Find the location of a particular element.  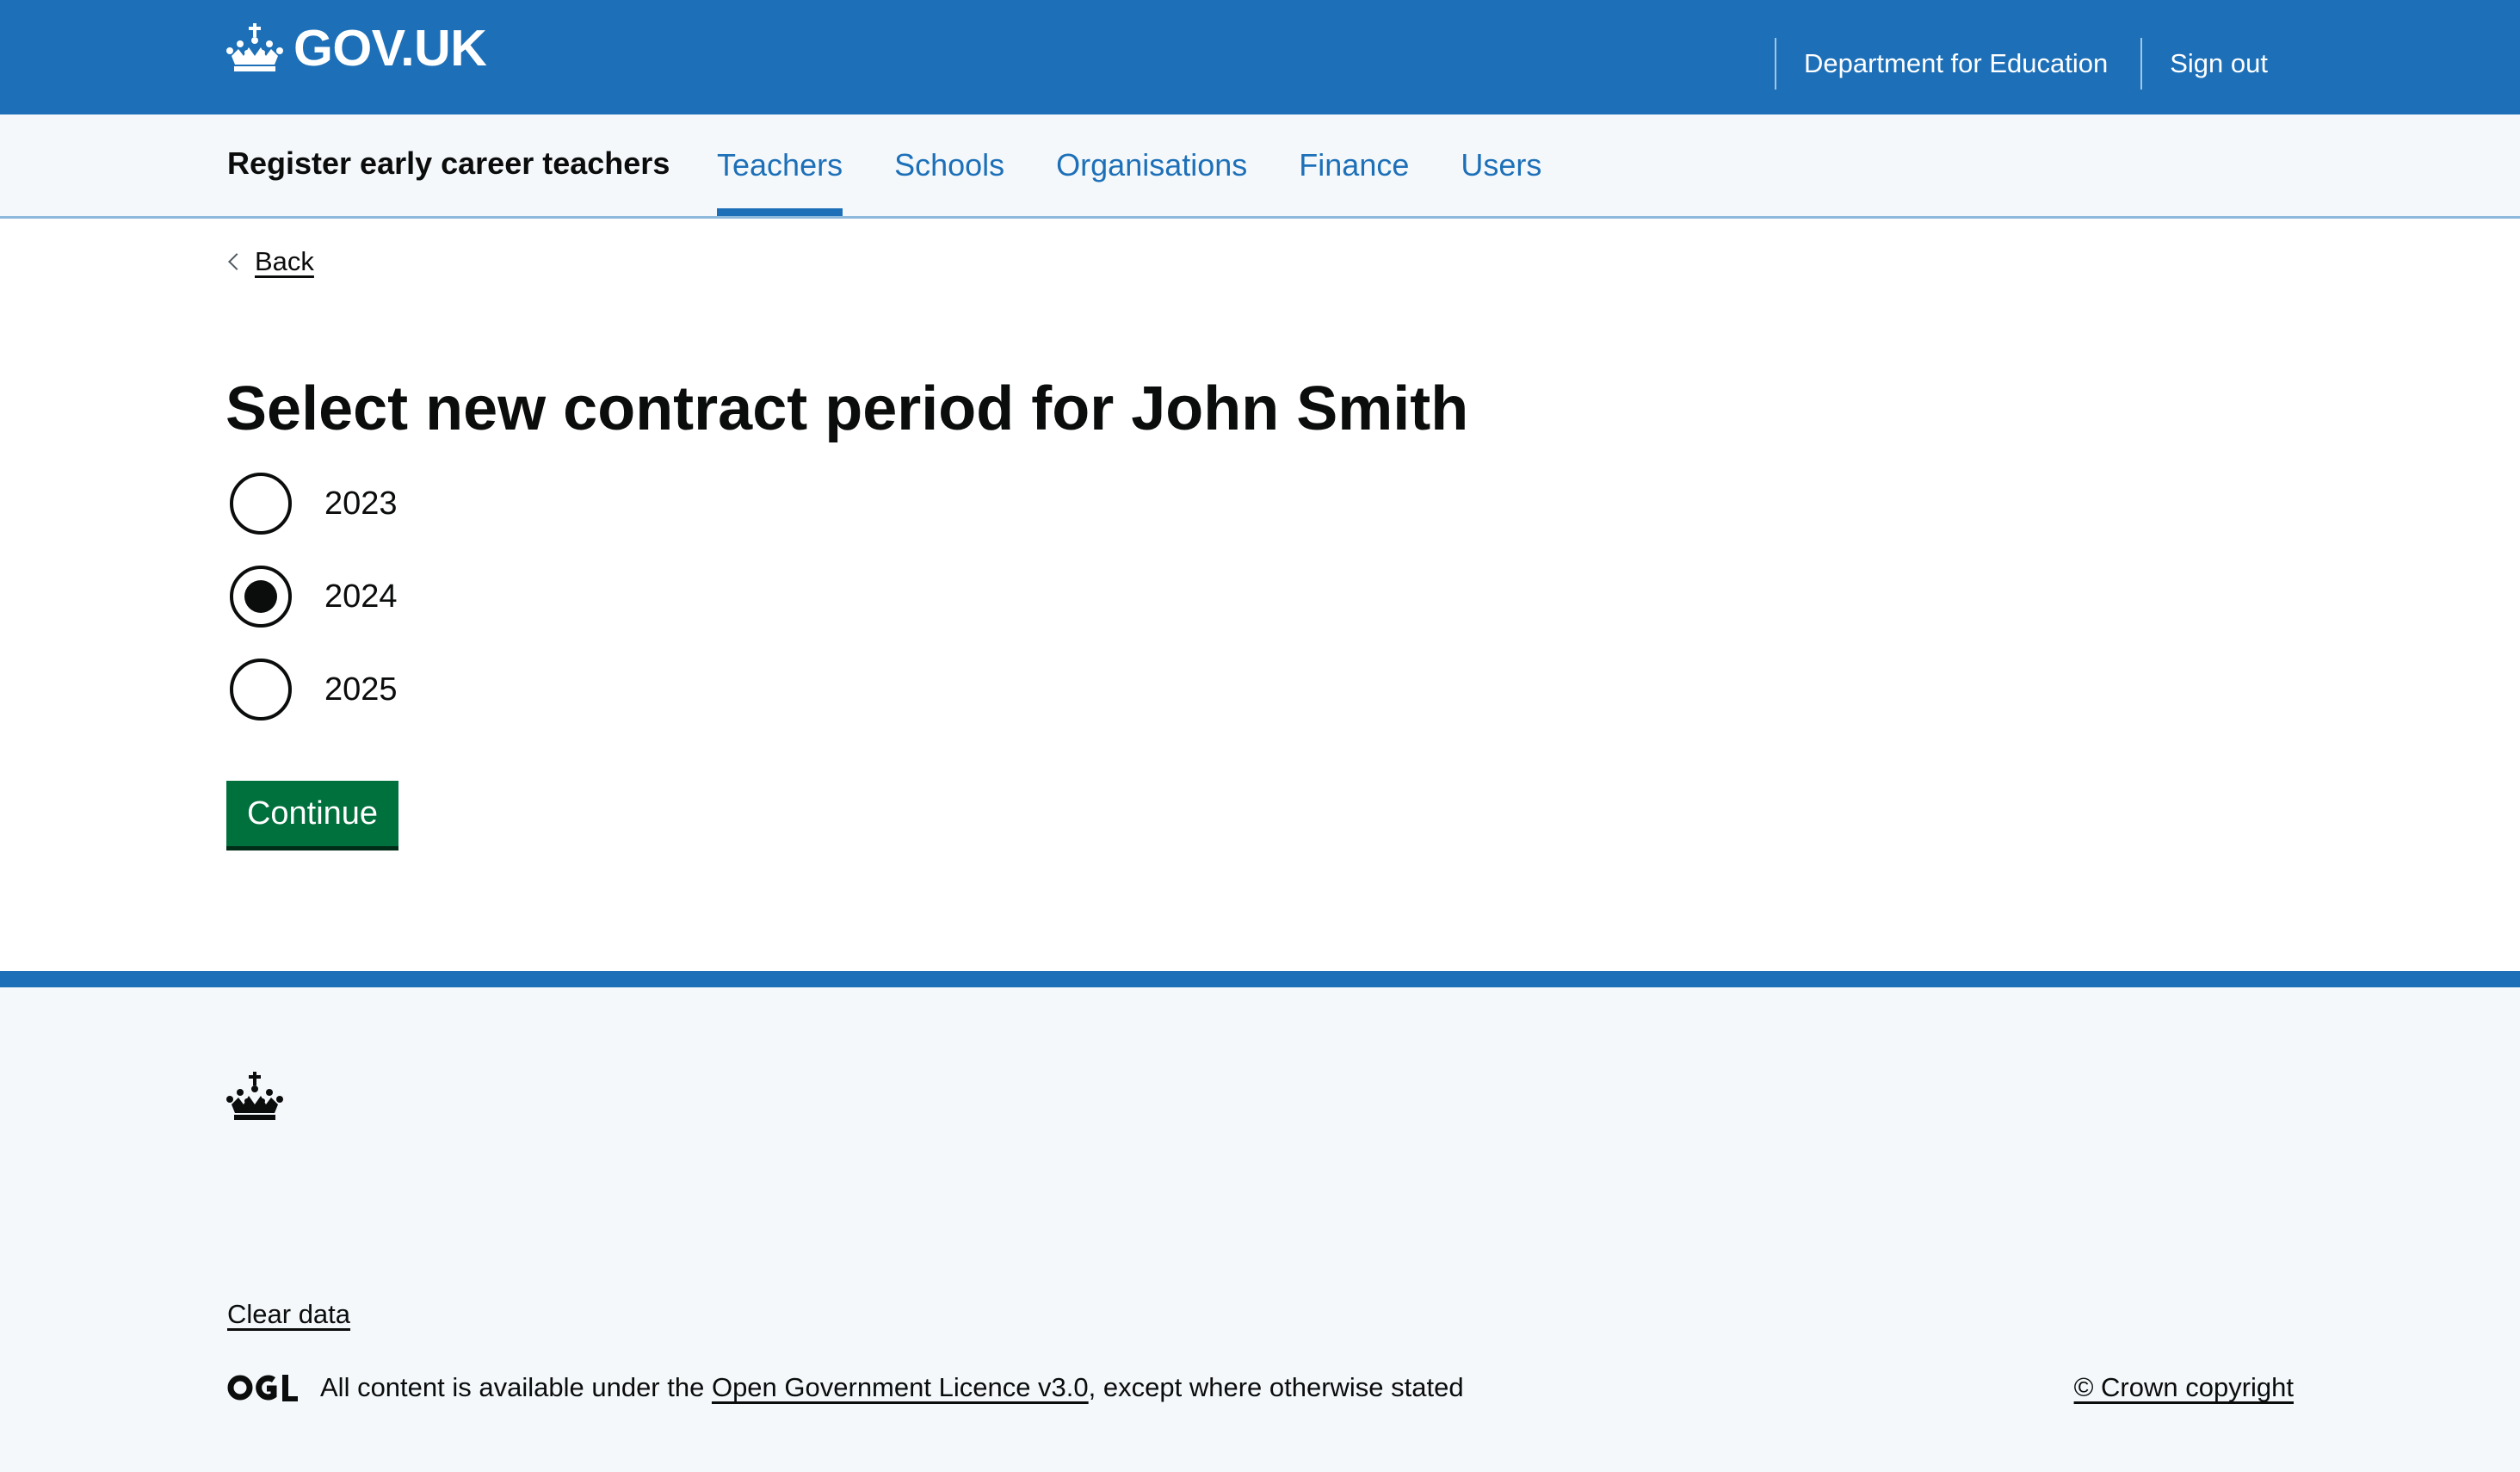

radio-option-2023: 2023 is located at coordinates (314, 503).